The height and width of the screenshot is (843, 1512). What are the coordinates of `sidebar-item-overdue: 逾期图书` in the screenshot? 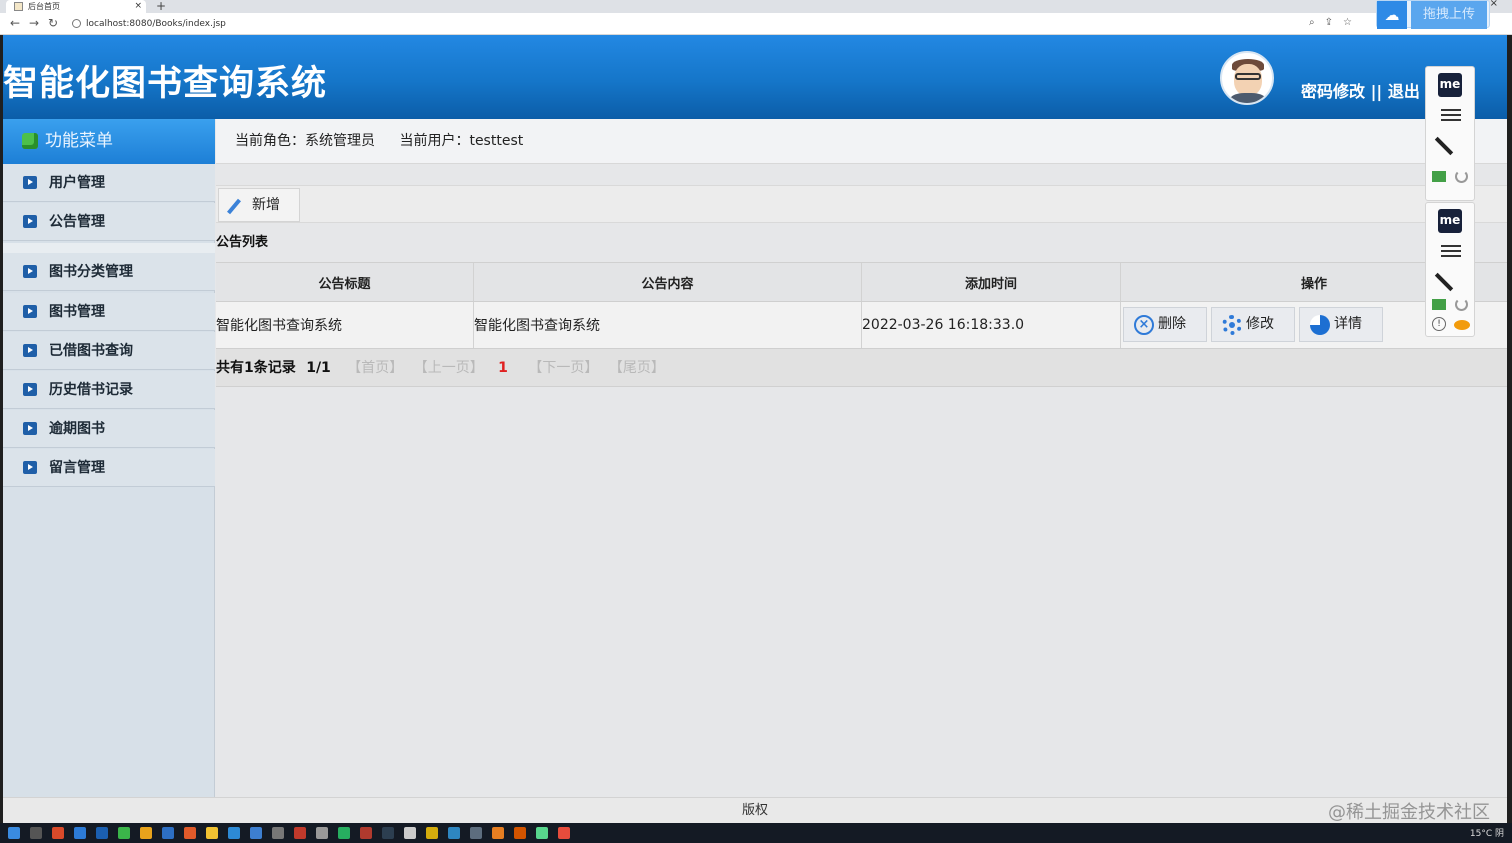 It's located at (109, 429).